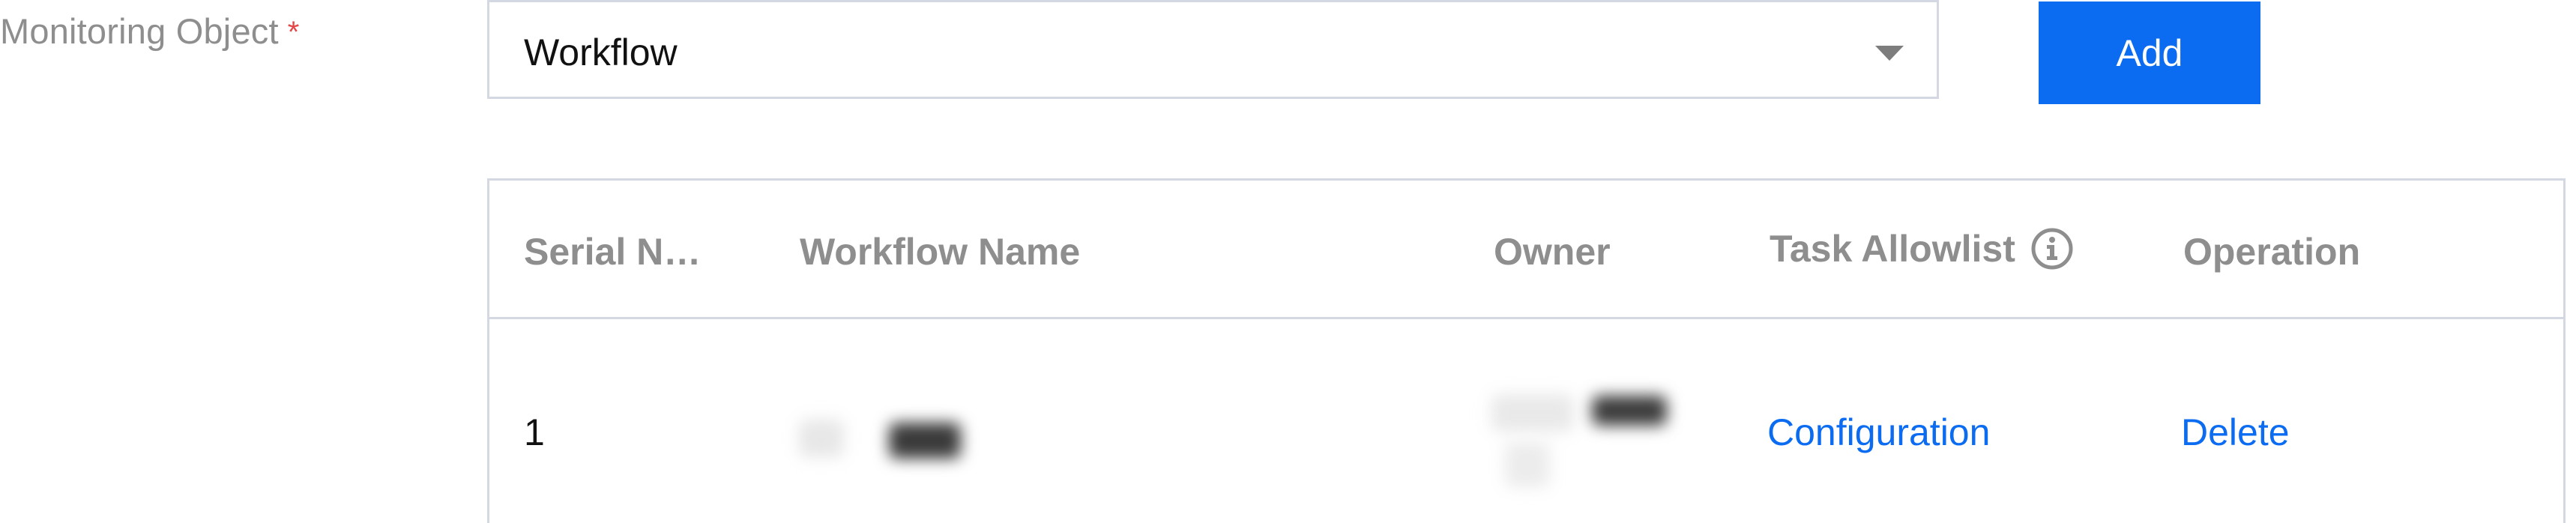 The width and height of the screenshot is (2576, 523). I want to click on monitoring-object-label: Monitoring Object *, so click(150, 31).